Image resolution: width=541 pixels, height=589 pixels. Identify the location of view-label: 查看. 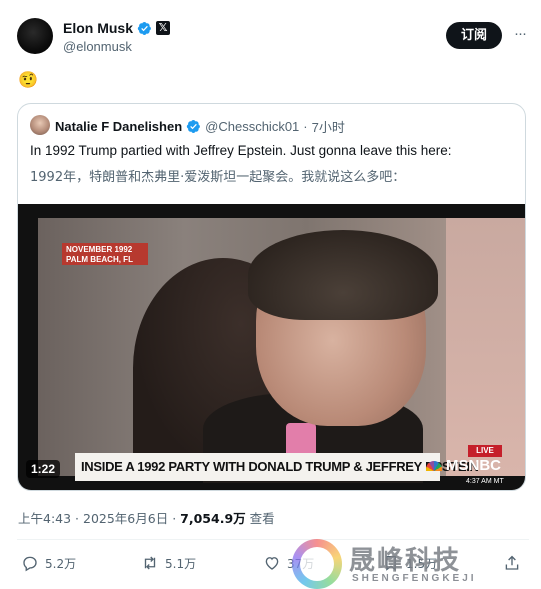
(262, 518).